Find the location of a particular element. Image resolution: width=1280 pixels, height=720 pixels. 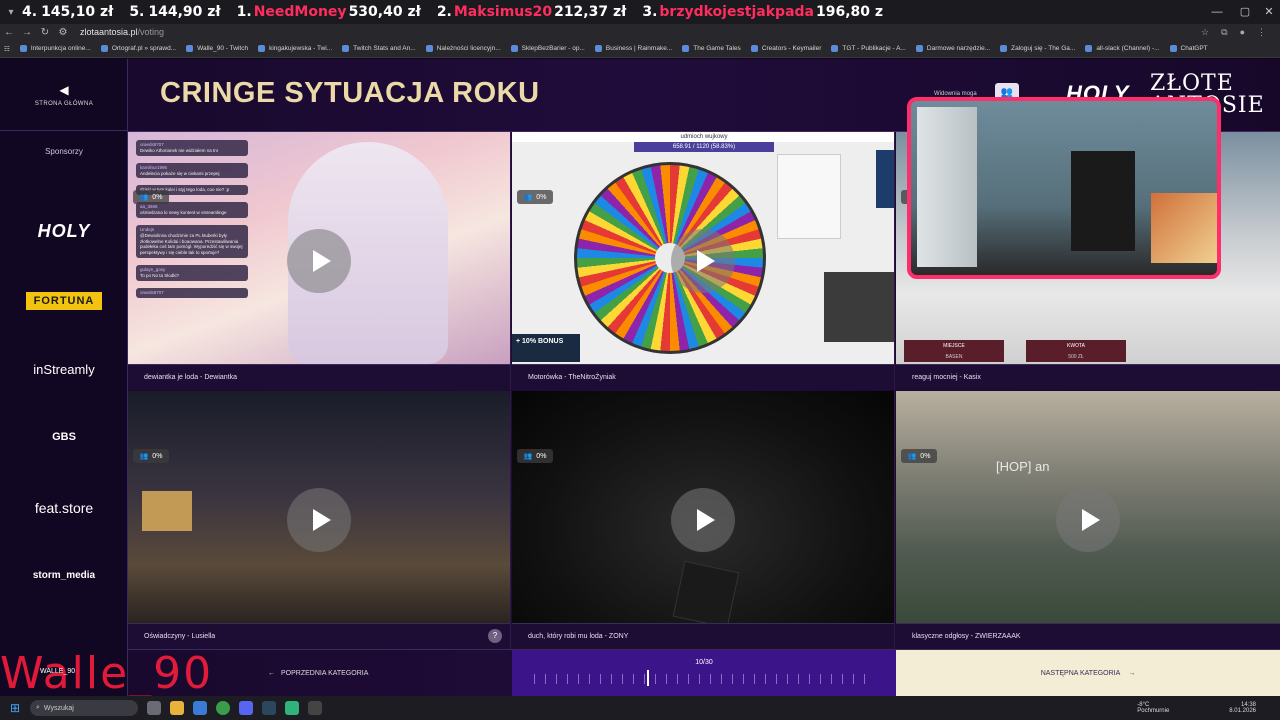

close-icon: ✕ is located at coordinates (1268, 12).